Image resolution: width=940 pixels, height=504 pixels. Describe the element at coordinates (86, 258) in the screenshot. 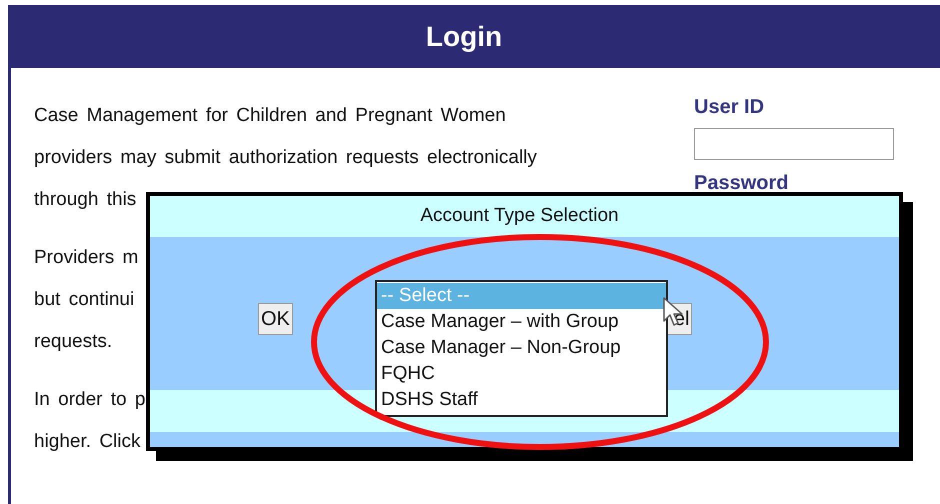

I see `paragraph-line: Providers m` at that location.